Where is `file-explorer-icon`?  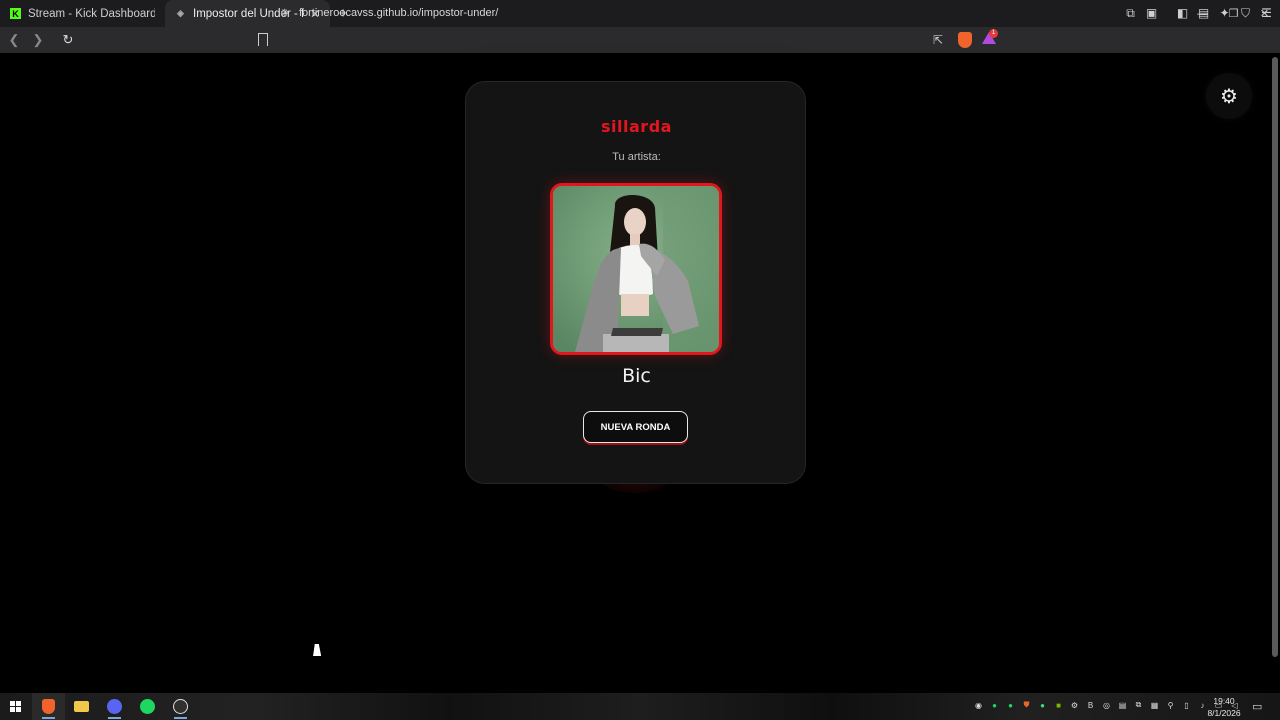 file-explorer-icon is located at coordinates (81, 706).